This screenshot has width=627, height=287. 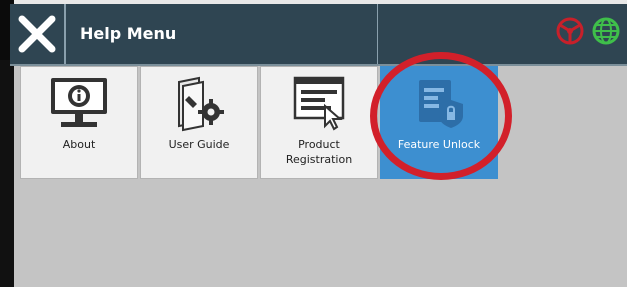 I want to click on close-icon, so click(x=37, y=34).